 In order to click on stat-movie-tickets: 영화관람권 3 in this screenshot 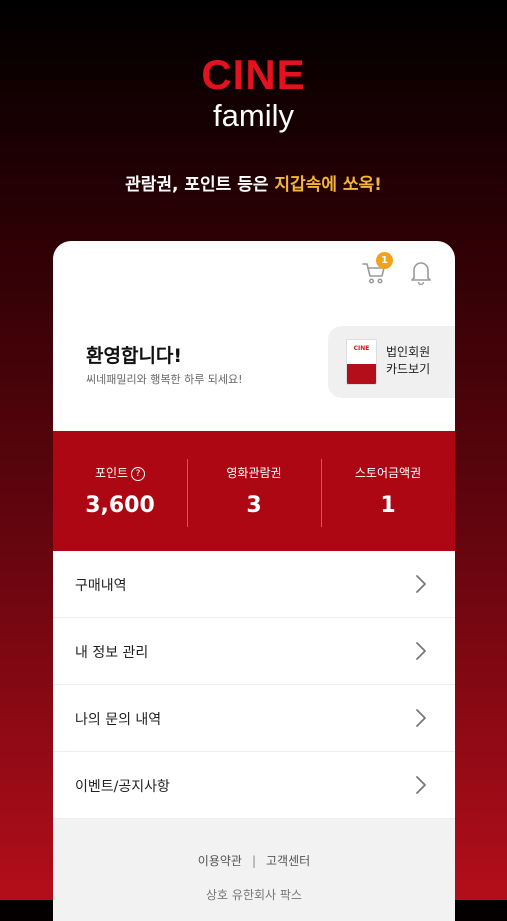, I will do `click(254, 491)`.